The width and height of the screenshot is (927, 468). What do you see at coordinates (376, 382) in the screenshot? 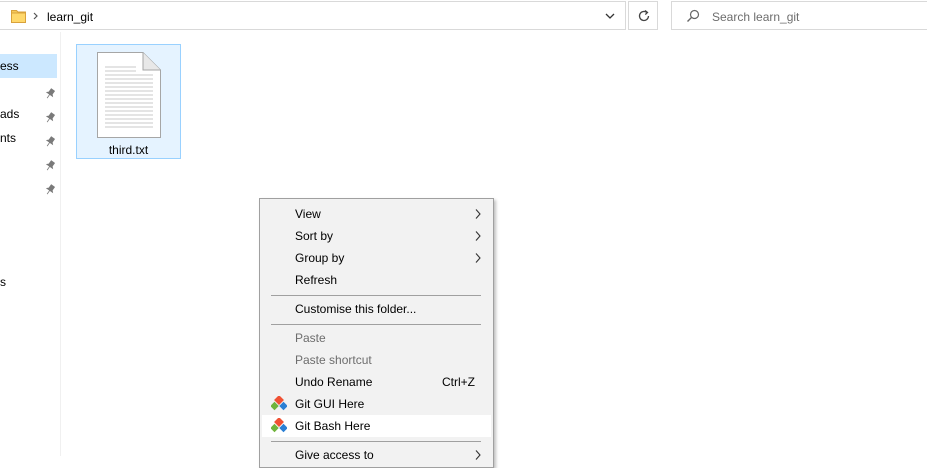
I see `menu-item-undo-rename: Undo Rename Ctrl+Z` at bounding box center [376, 382].